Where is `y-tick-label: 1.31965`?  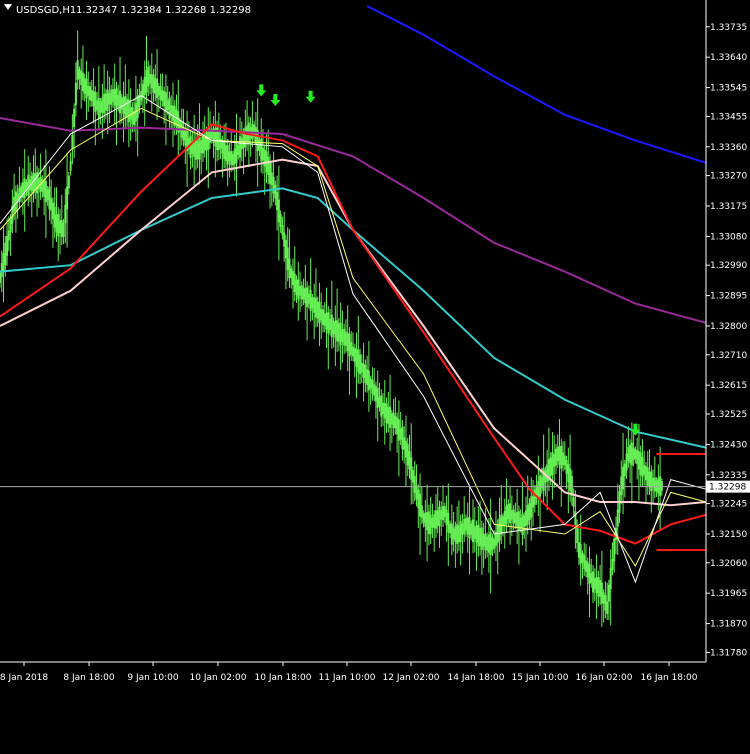 y-tick-label: 1.31965 is located at coordinates (728, 594).